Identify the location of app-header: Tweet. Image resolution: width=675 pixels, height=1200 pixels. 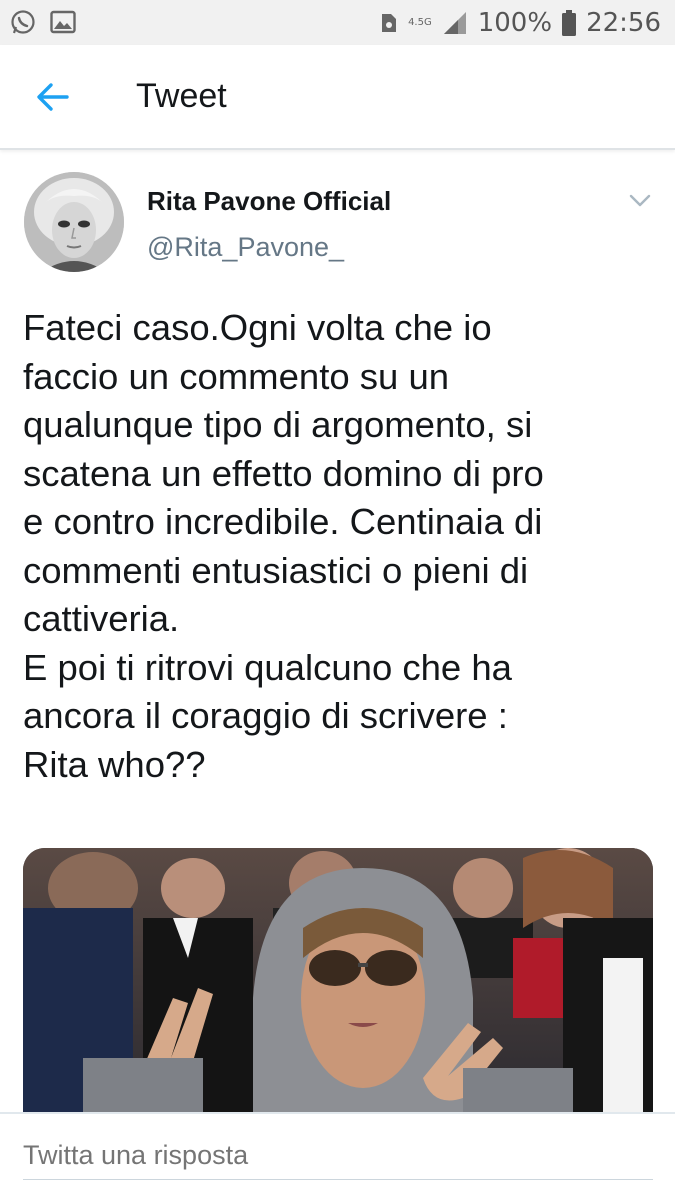
(337, 97).